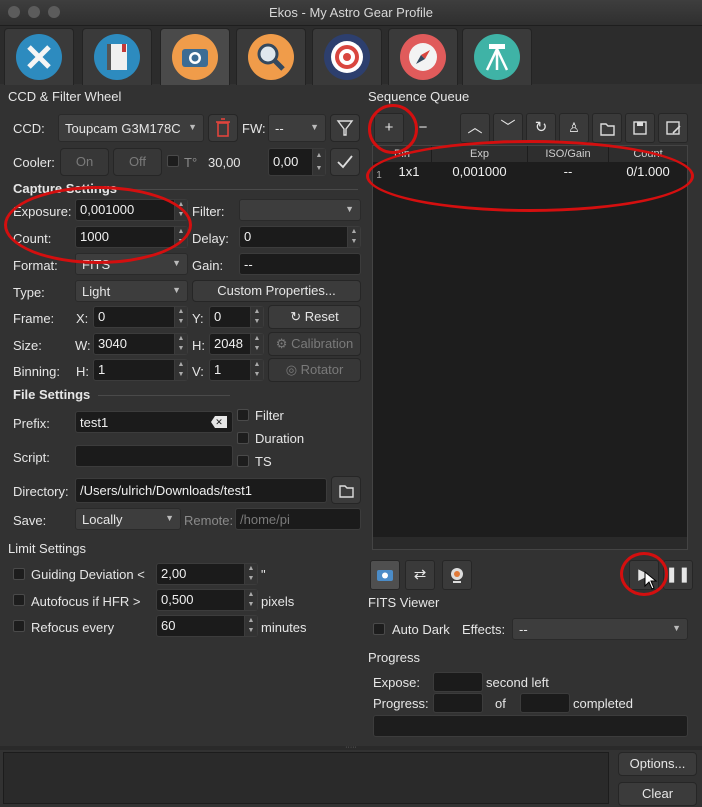  Describe the element at coordinates (306, 778) in the screenshot. I see `log-output-area` at that location.